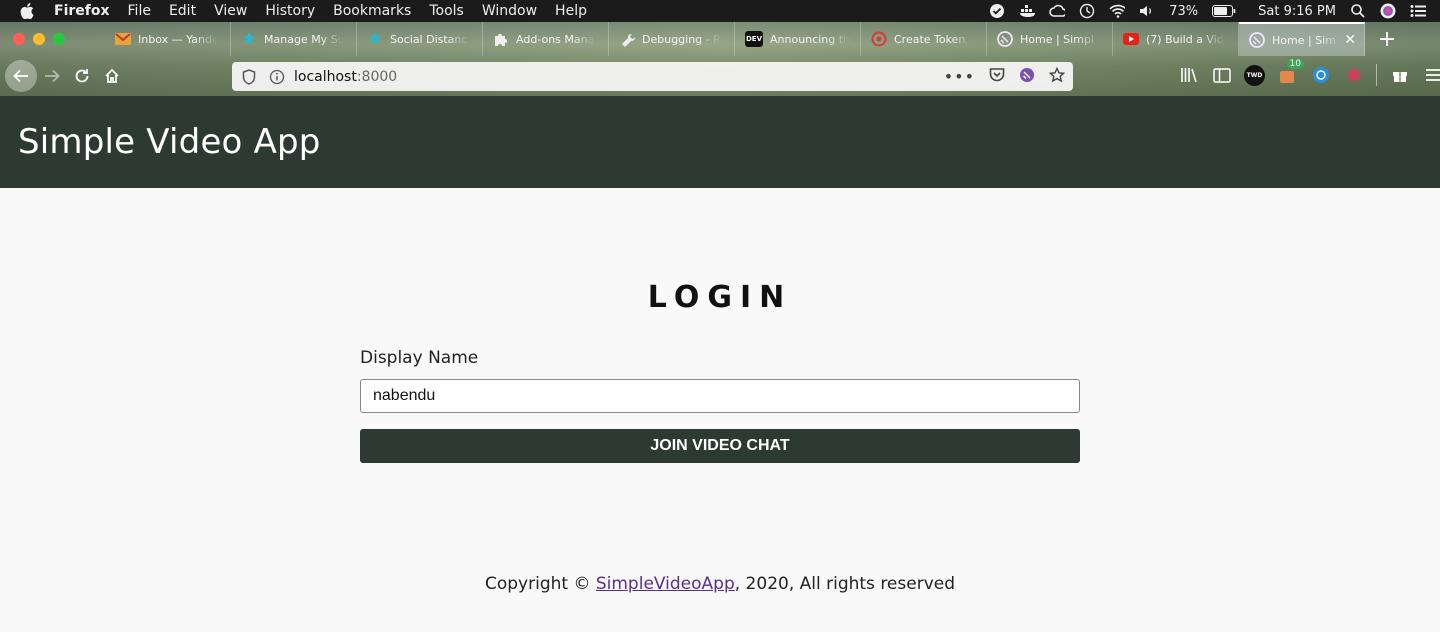 This screenshot has width=1440, height=632. What do you see at coordinates (377, 76) in the screenshot?
I see `url-port: :8000` at bounding box center [377, 76].